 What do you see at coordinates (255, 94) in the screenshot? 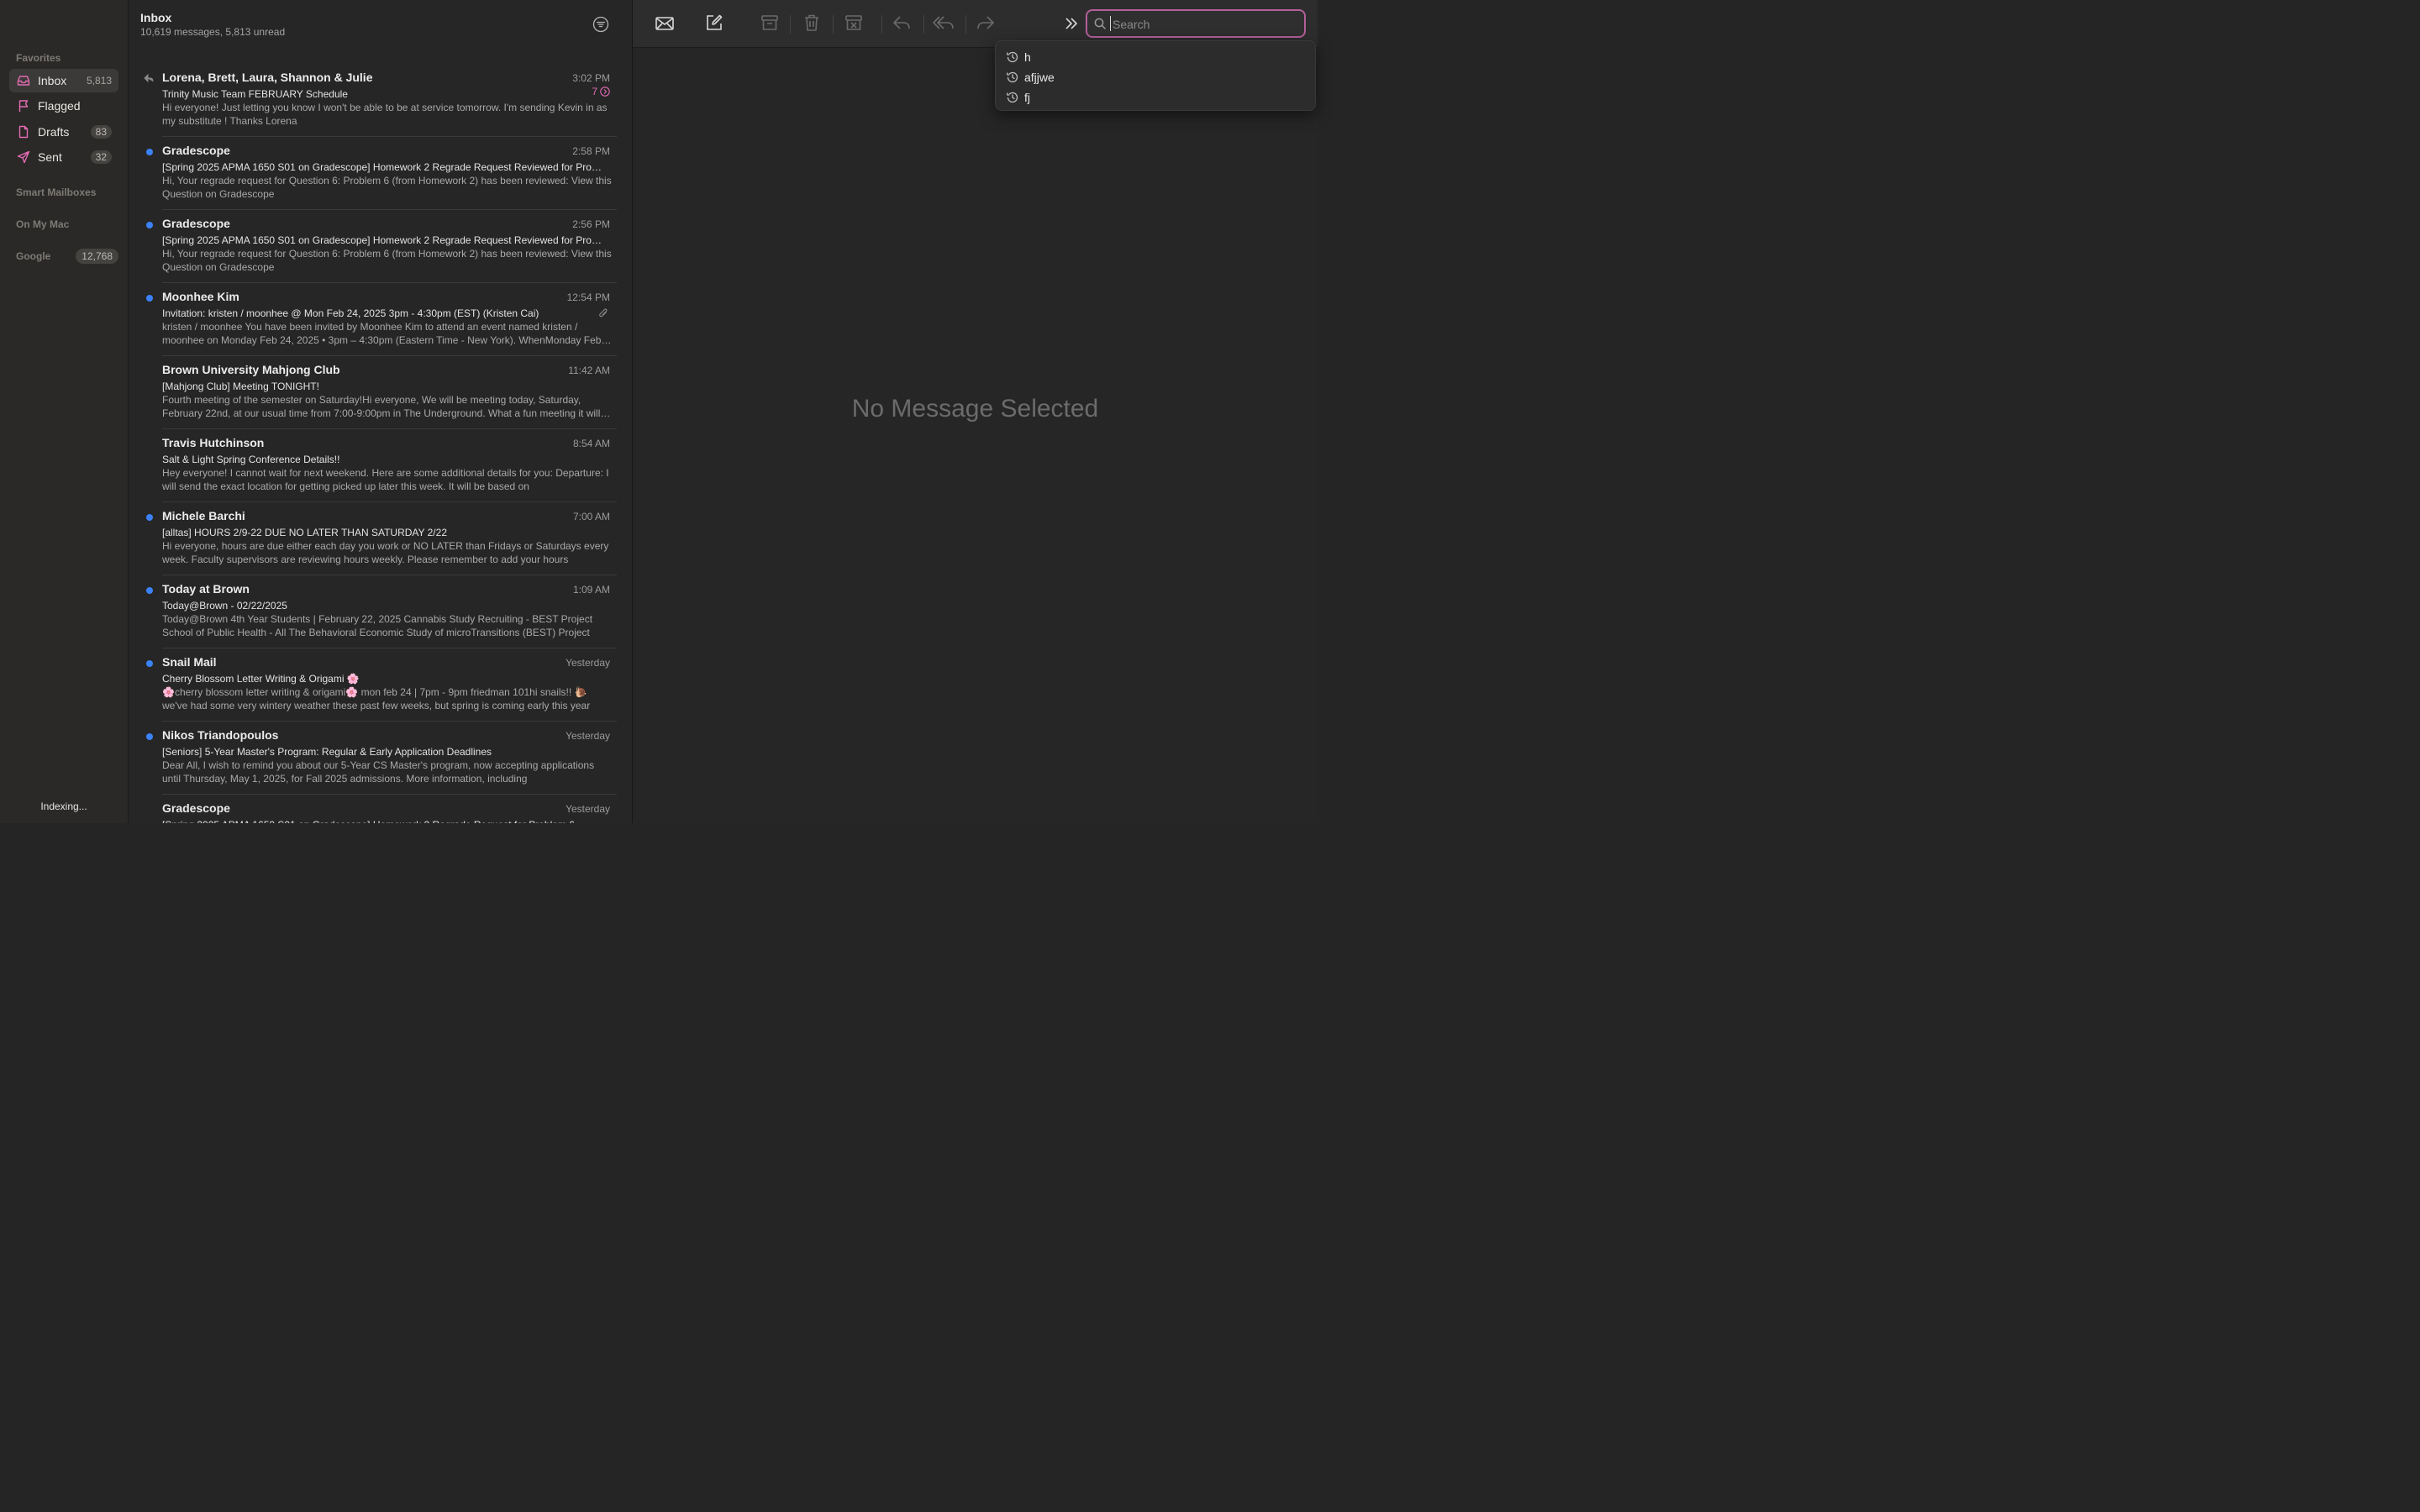
I see `message-subject: Trinity Music Team FEBRUARY Schedule` at bounding box center [255, 94].